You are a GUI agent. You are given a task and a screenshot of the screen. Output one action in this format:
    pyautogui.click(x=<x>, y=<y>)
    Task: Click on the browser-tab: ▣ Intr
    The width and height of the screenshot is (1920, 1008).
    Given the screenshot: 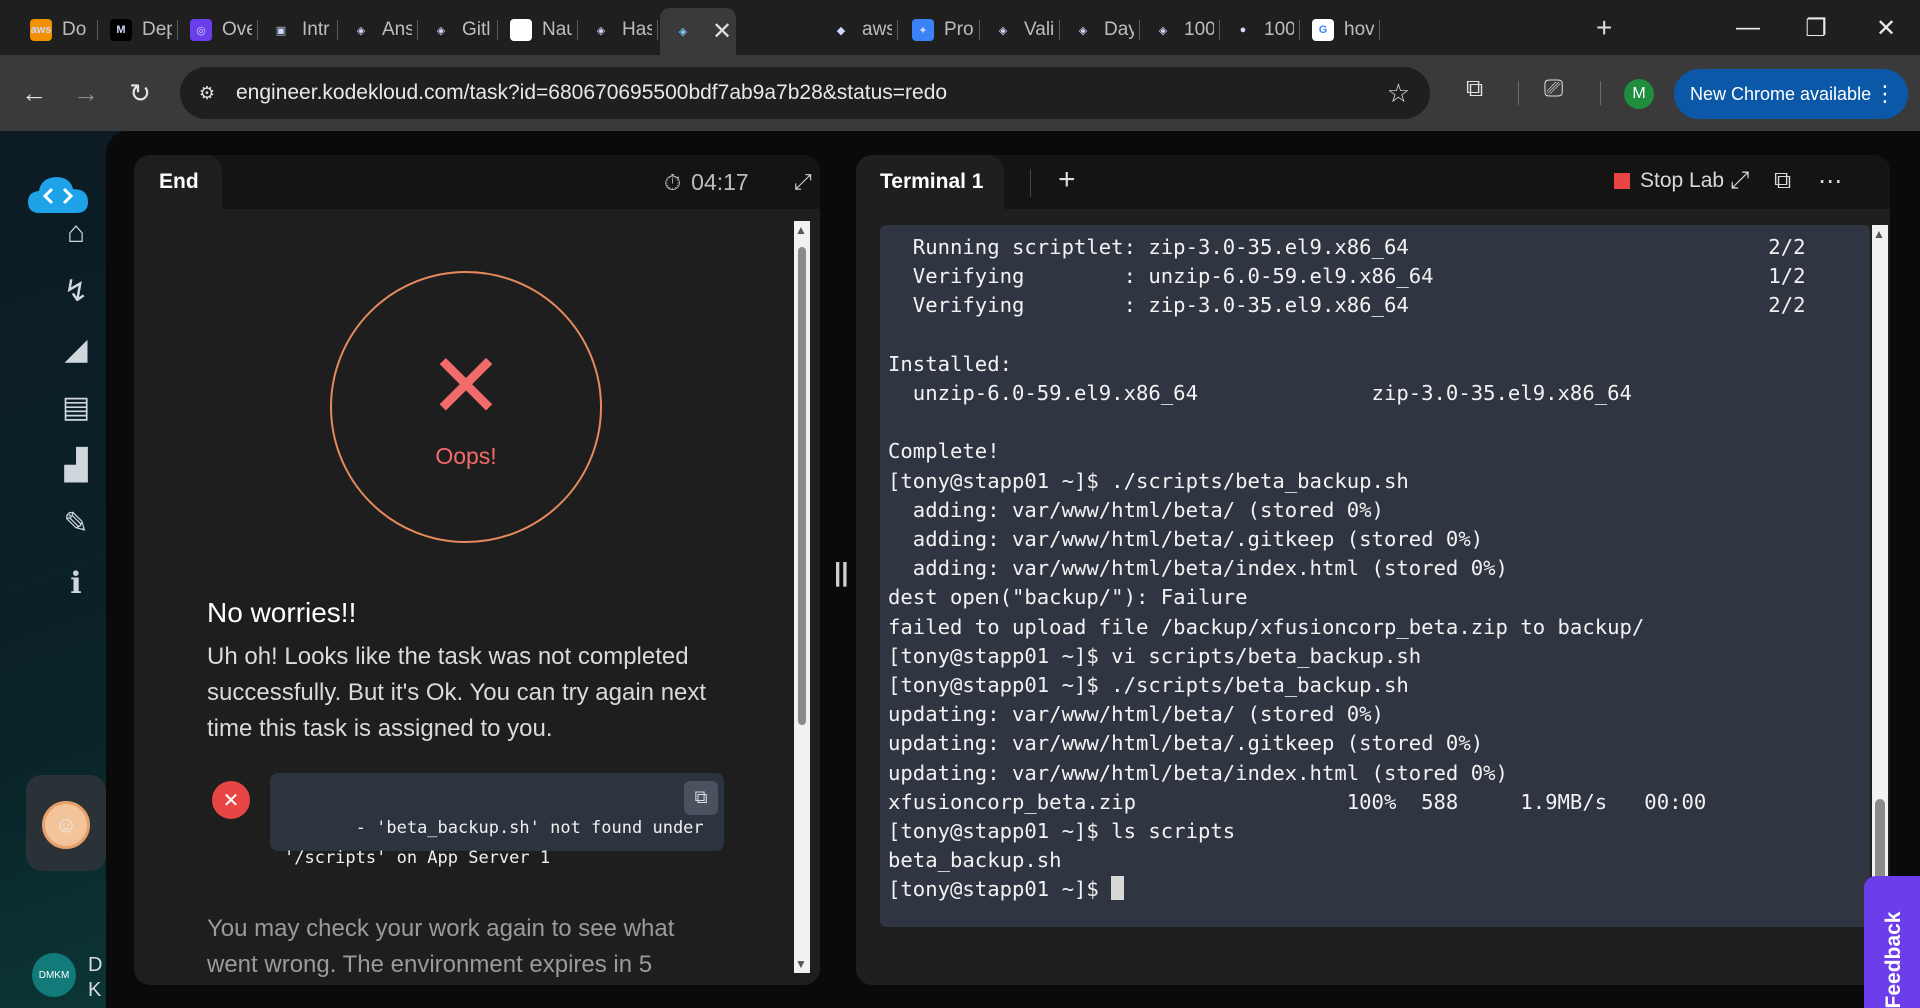 What is the action you would take?
    pyautogui.click(x=298, y=30)
    